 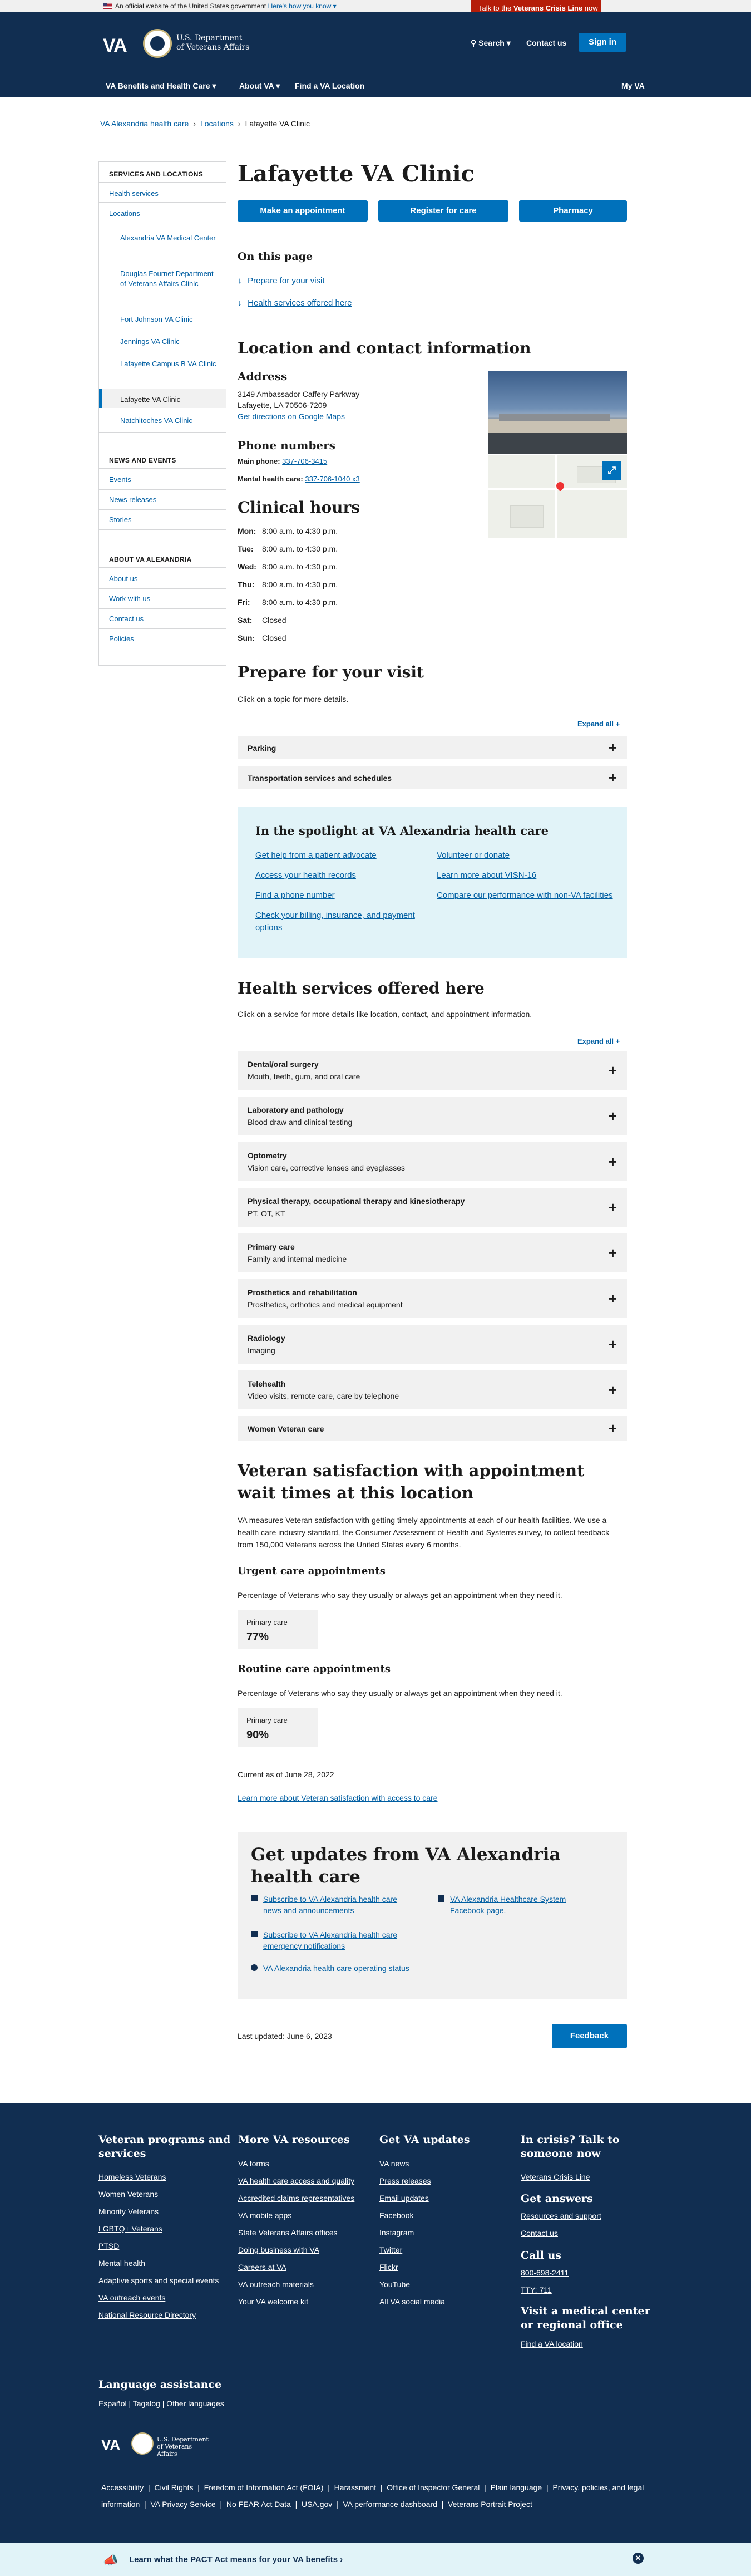 What do you see at coordinates (170, 421) in the screenshot?
I see `sidebar-item-natchitoches: Natchitoches VA Clinic` at bounding box center [170, 421].